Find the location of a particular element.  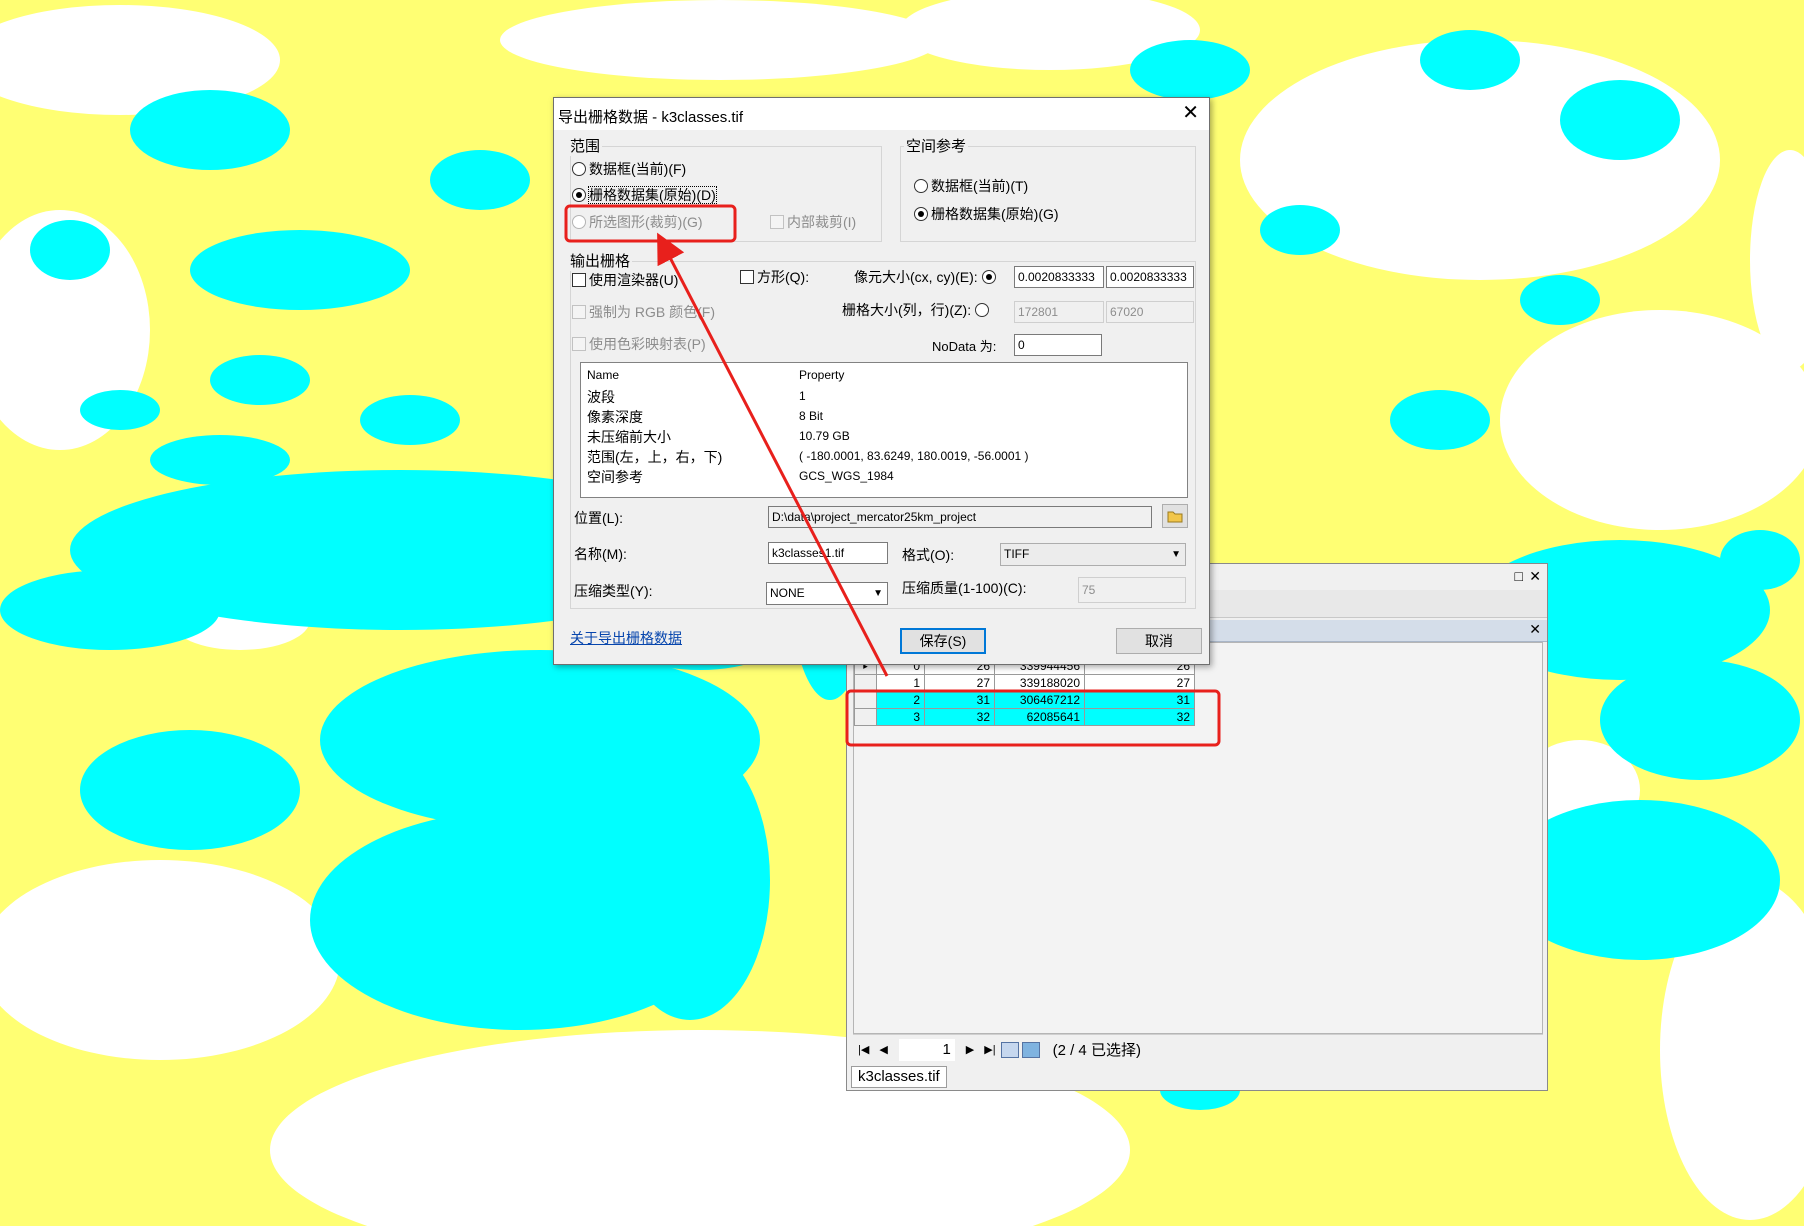

page-number-field: 1 is located at coordinates (926, 1049).